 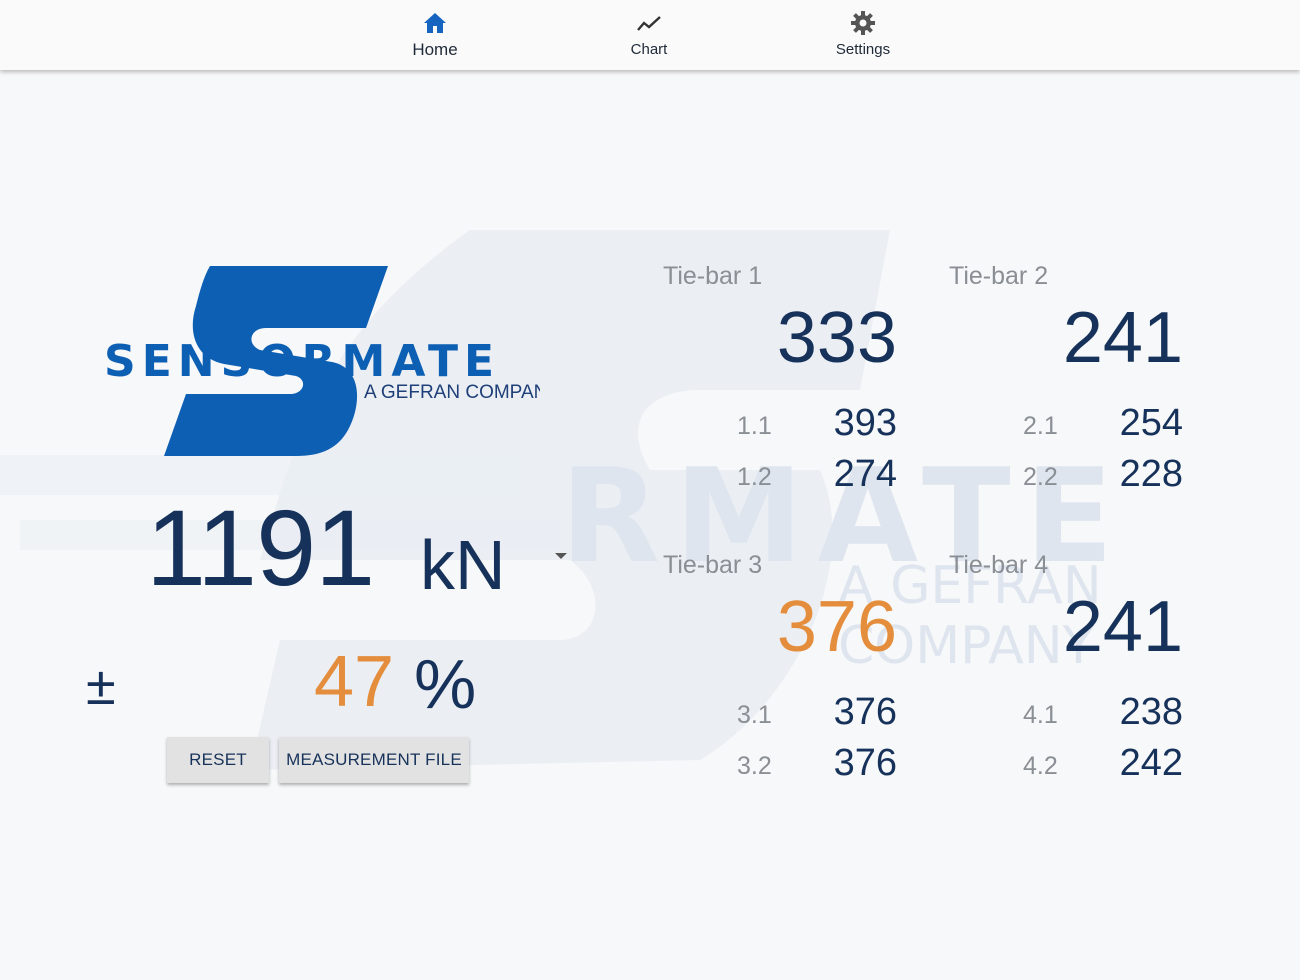 What do you see at coordinates (561, 556) in the screenshot?
I see `unit-dropdown-caret-icon` at bounding box center [561, 556].